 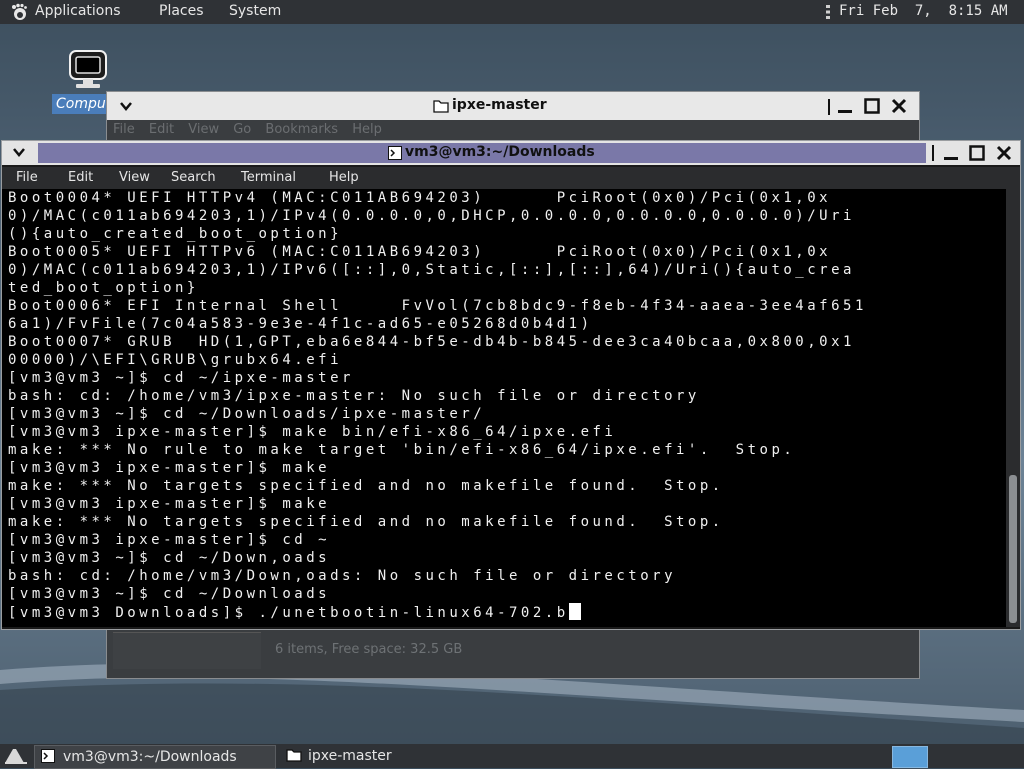 What do you see at coordinates (80, 177) in the screenshot?
I see `term-menu-edit: Edit` at bounding box center [80, 177].